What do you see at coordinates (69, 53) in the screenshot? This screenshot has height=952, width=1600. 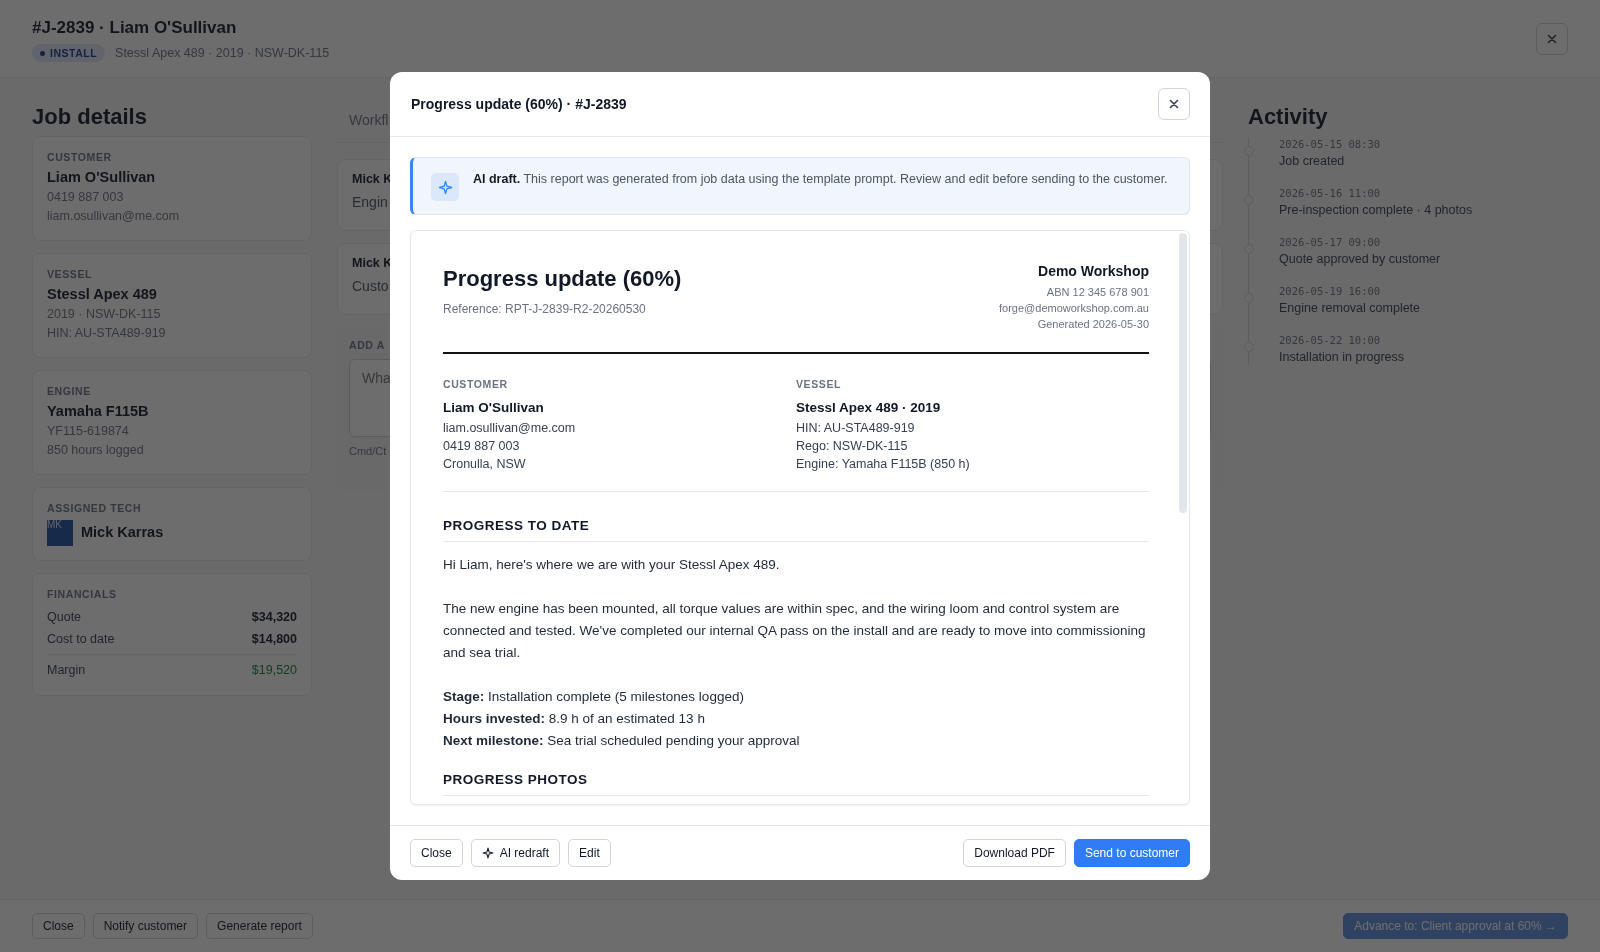 I see `status-badge: INSTALL` at bounding box center [69, 53].